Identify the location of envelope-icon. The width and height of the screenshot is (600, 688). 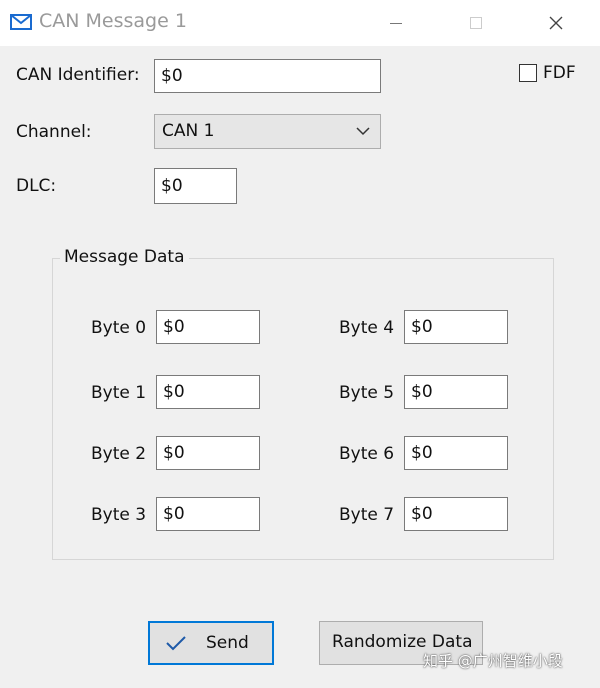
(21, 22).